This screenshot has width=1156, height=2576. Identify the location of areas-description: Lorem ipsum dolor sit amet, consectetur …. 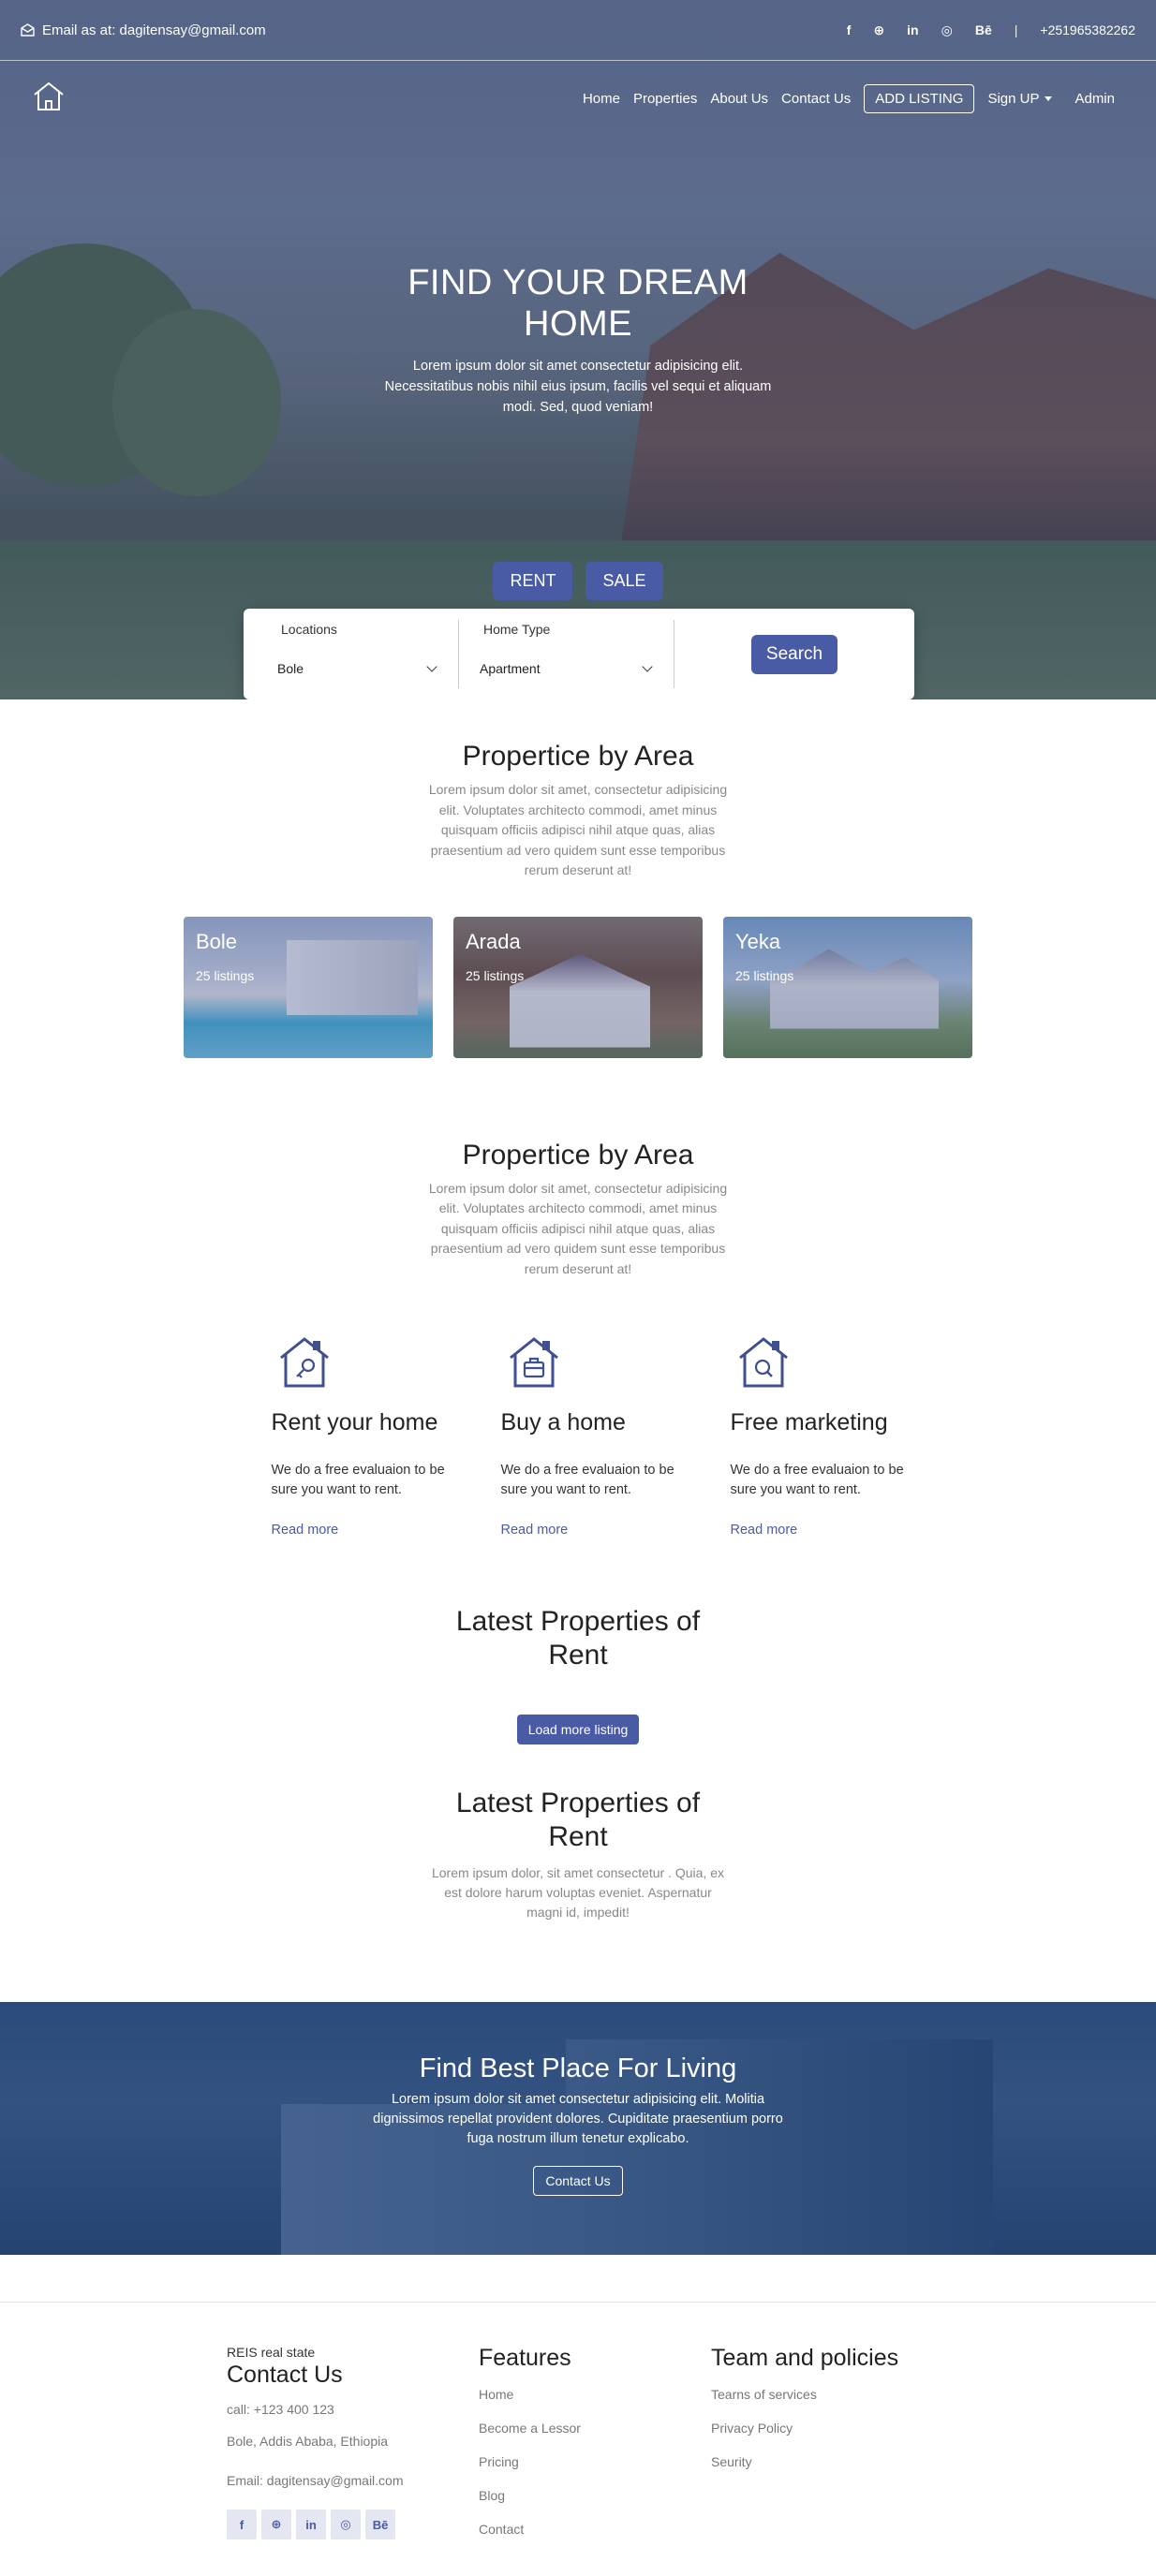
(578, 829).